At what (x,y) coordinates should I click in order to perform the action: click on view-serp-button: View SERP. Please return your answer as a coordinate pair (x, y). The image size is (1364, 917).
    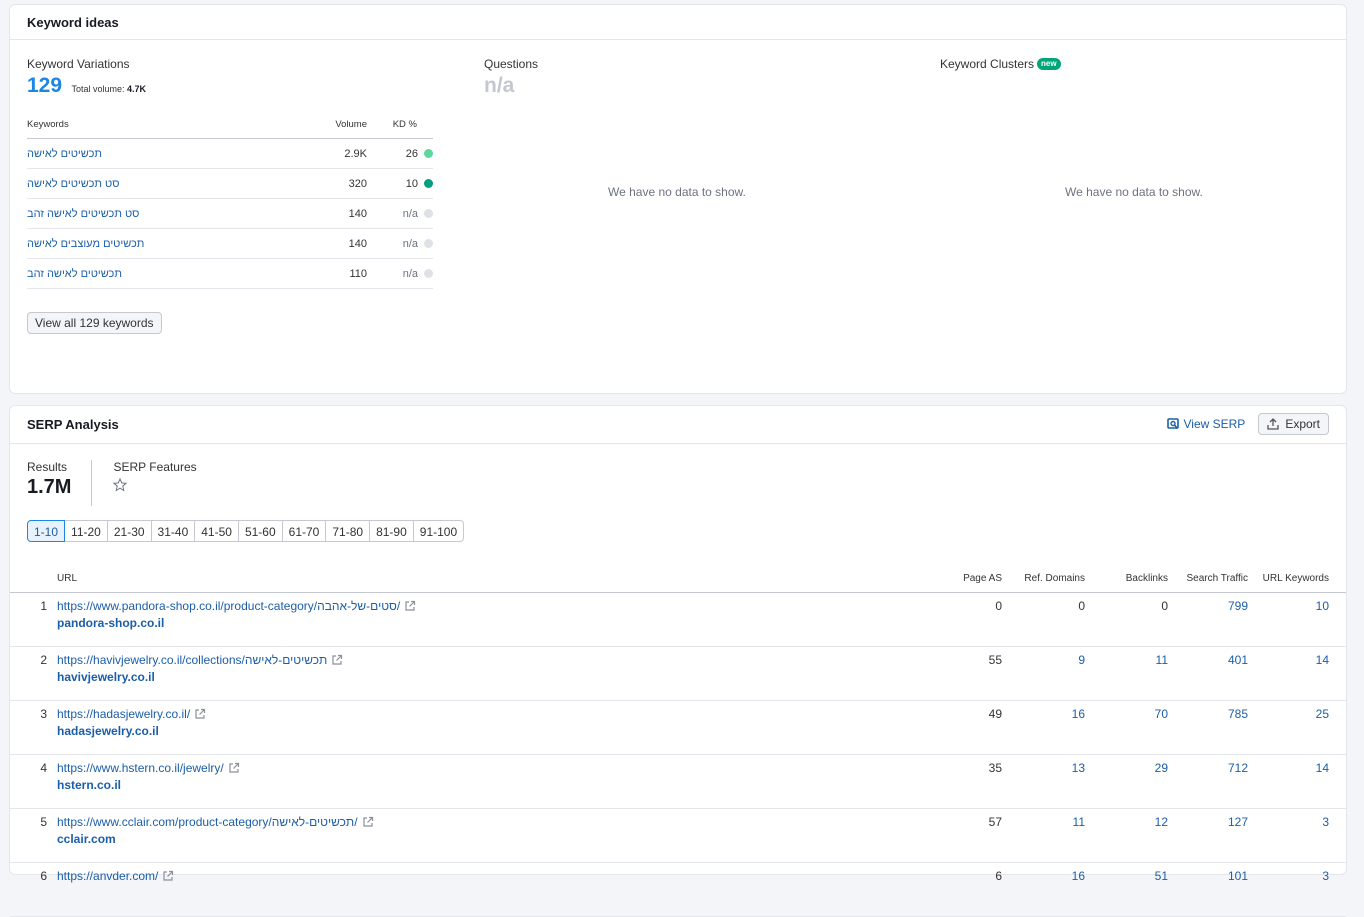
    Looking at the image, I should click on (1206, 424).